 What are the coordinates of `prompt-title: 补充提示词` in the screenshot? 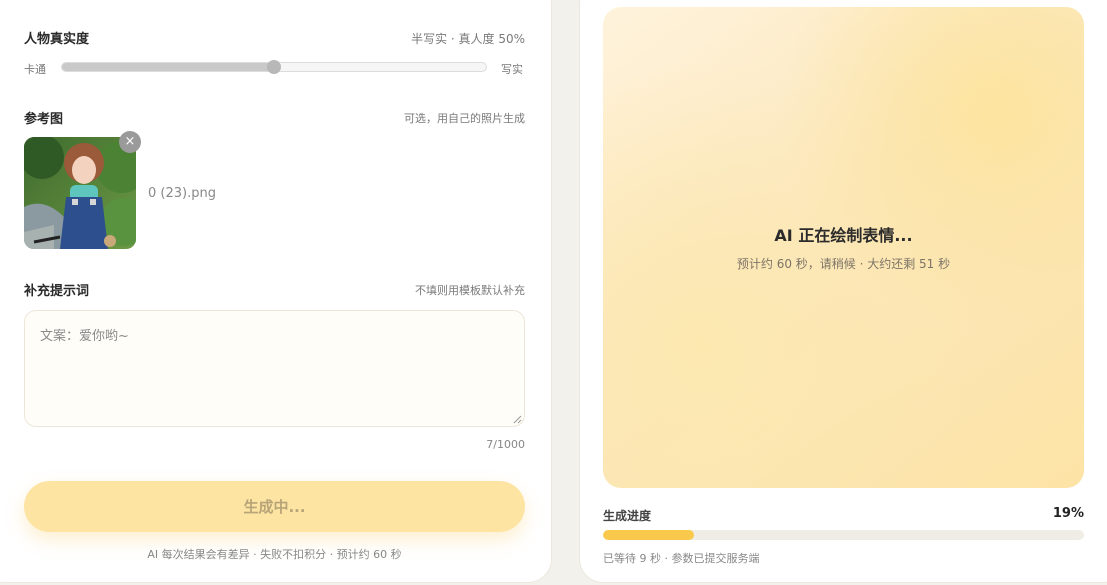 It's located at (57, 291).